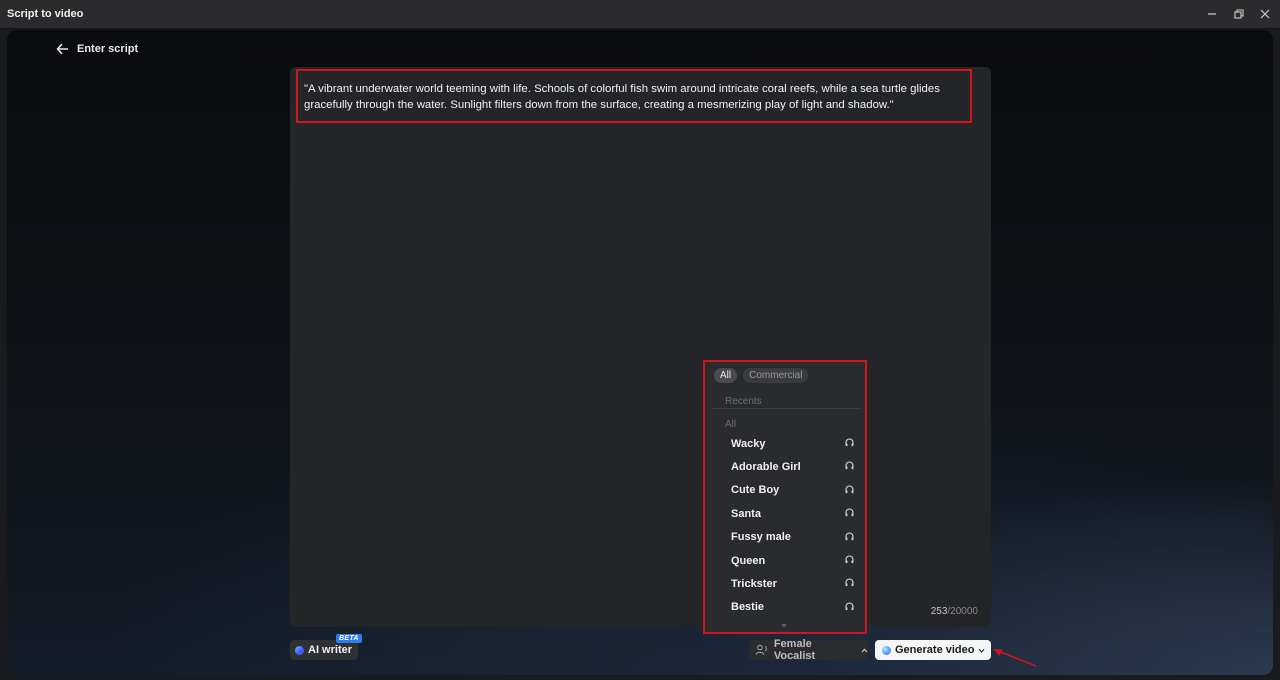 The width and height of the screenshot is (1280, 680). Describe the element at coordinates (785, 560) in the screenshot. I see `voice-item-queen: Queen` at that location.